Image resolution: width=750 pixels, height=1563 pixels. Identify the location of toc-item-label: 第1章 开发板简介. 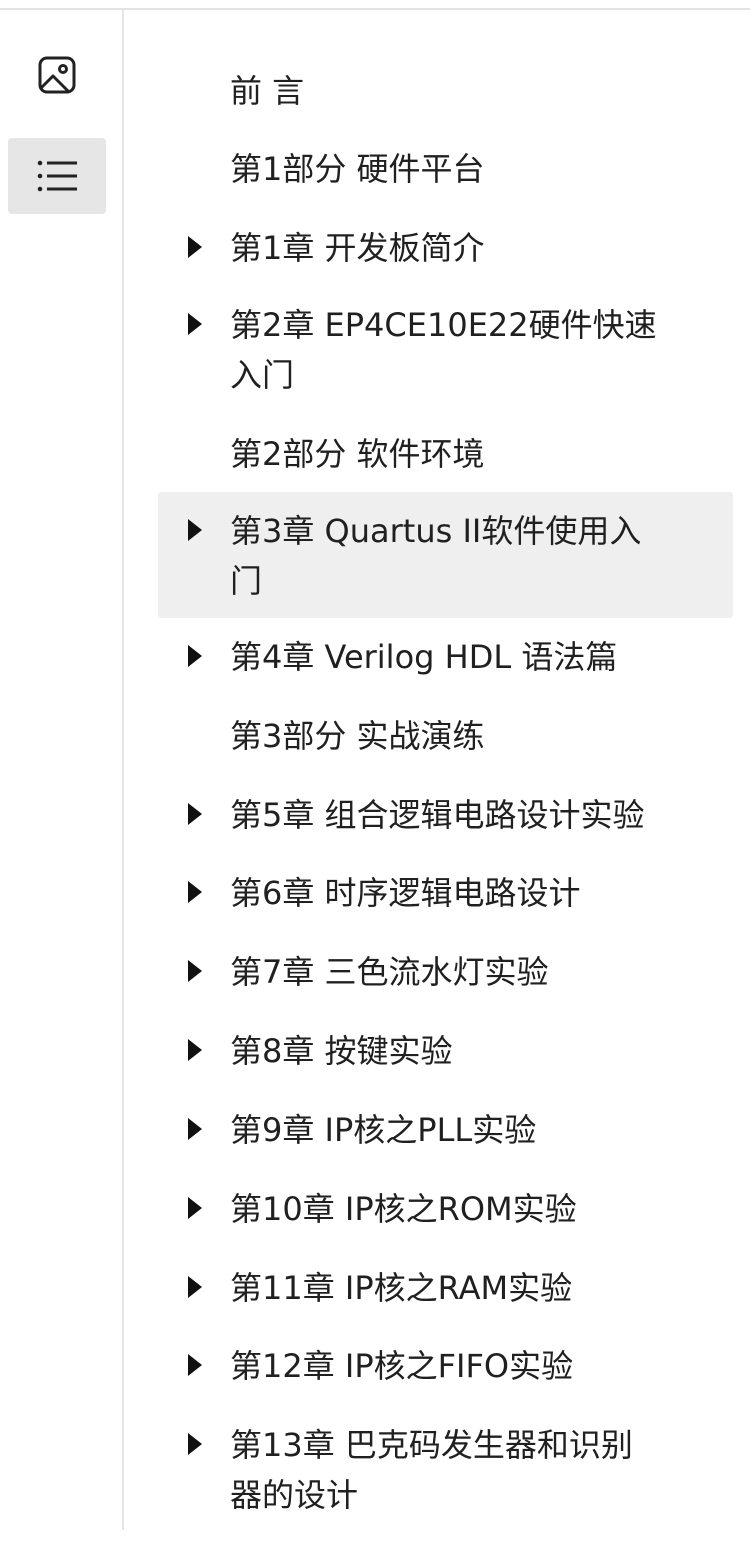
(357, 248).